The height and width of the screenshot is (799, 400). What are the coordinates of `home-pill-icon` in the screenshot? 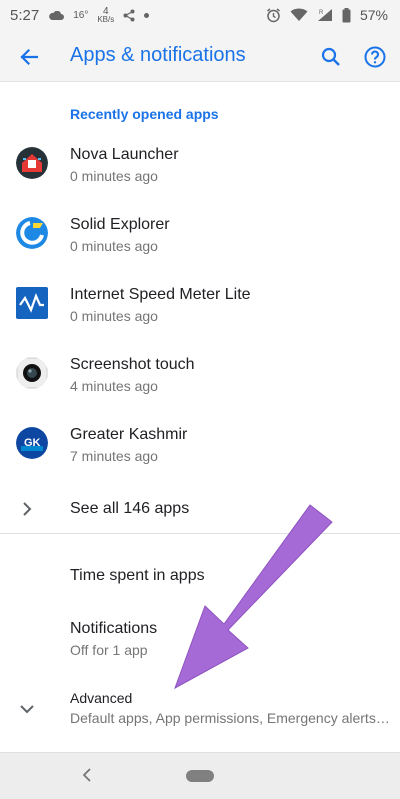 It's located at (200, 776).